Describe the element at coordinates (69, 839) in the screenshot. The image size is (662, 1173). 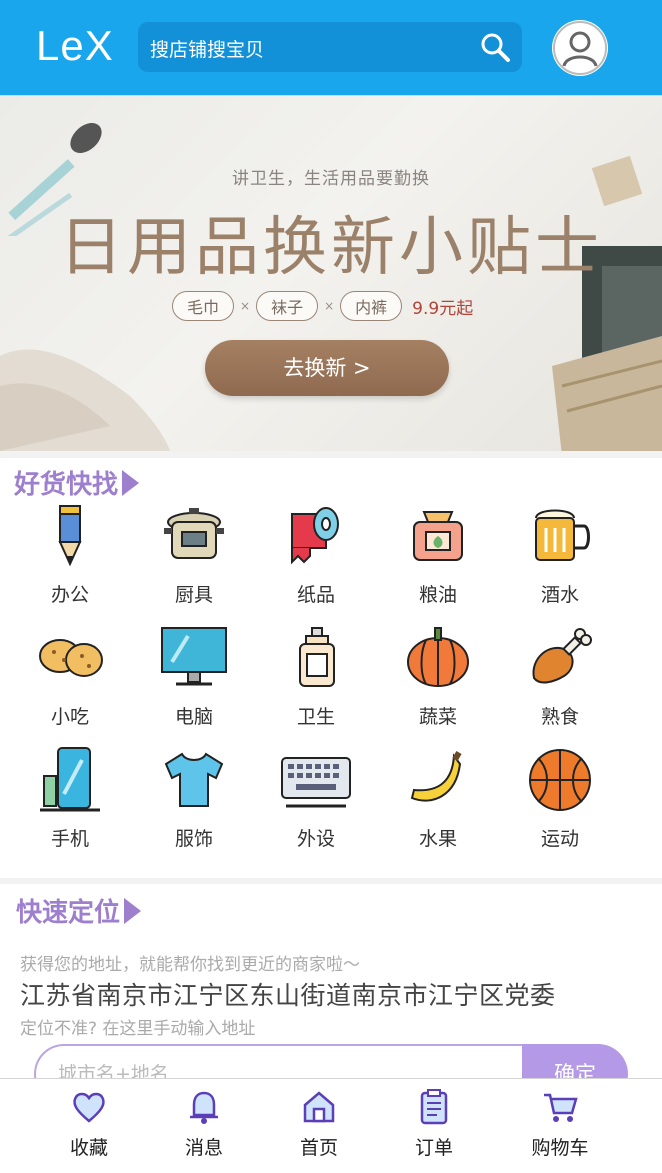
I see `category-label: 手机` at that location.